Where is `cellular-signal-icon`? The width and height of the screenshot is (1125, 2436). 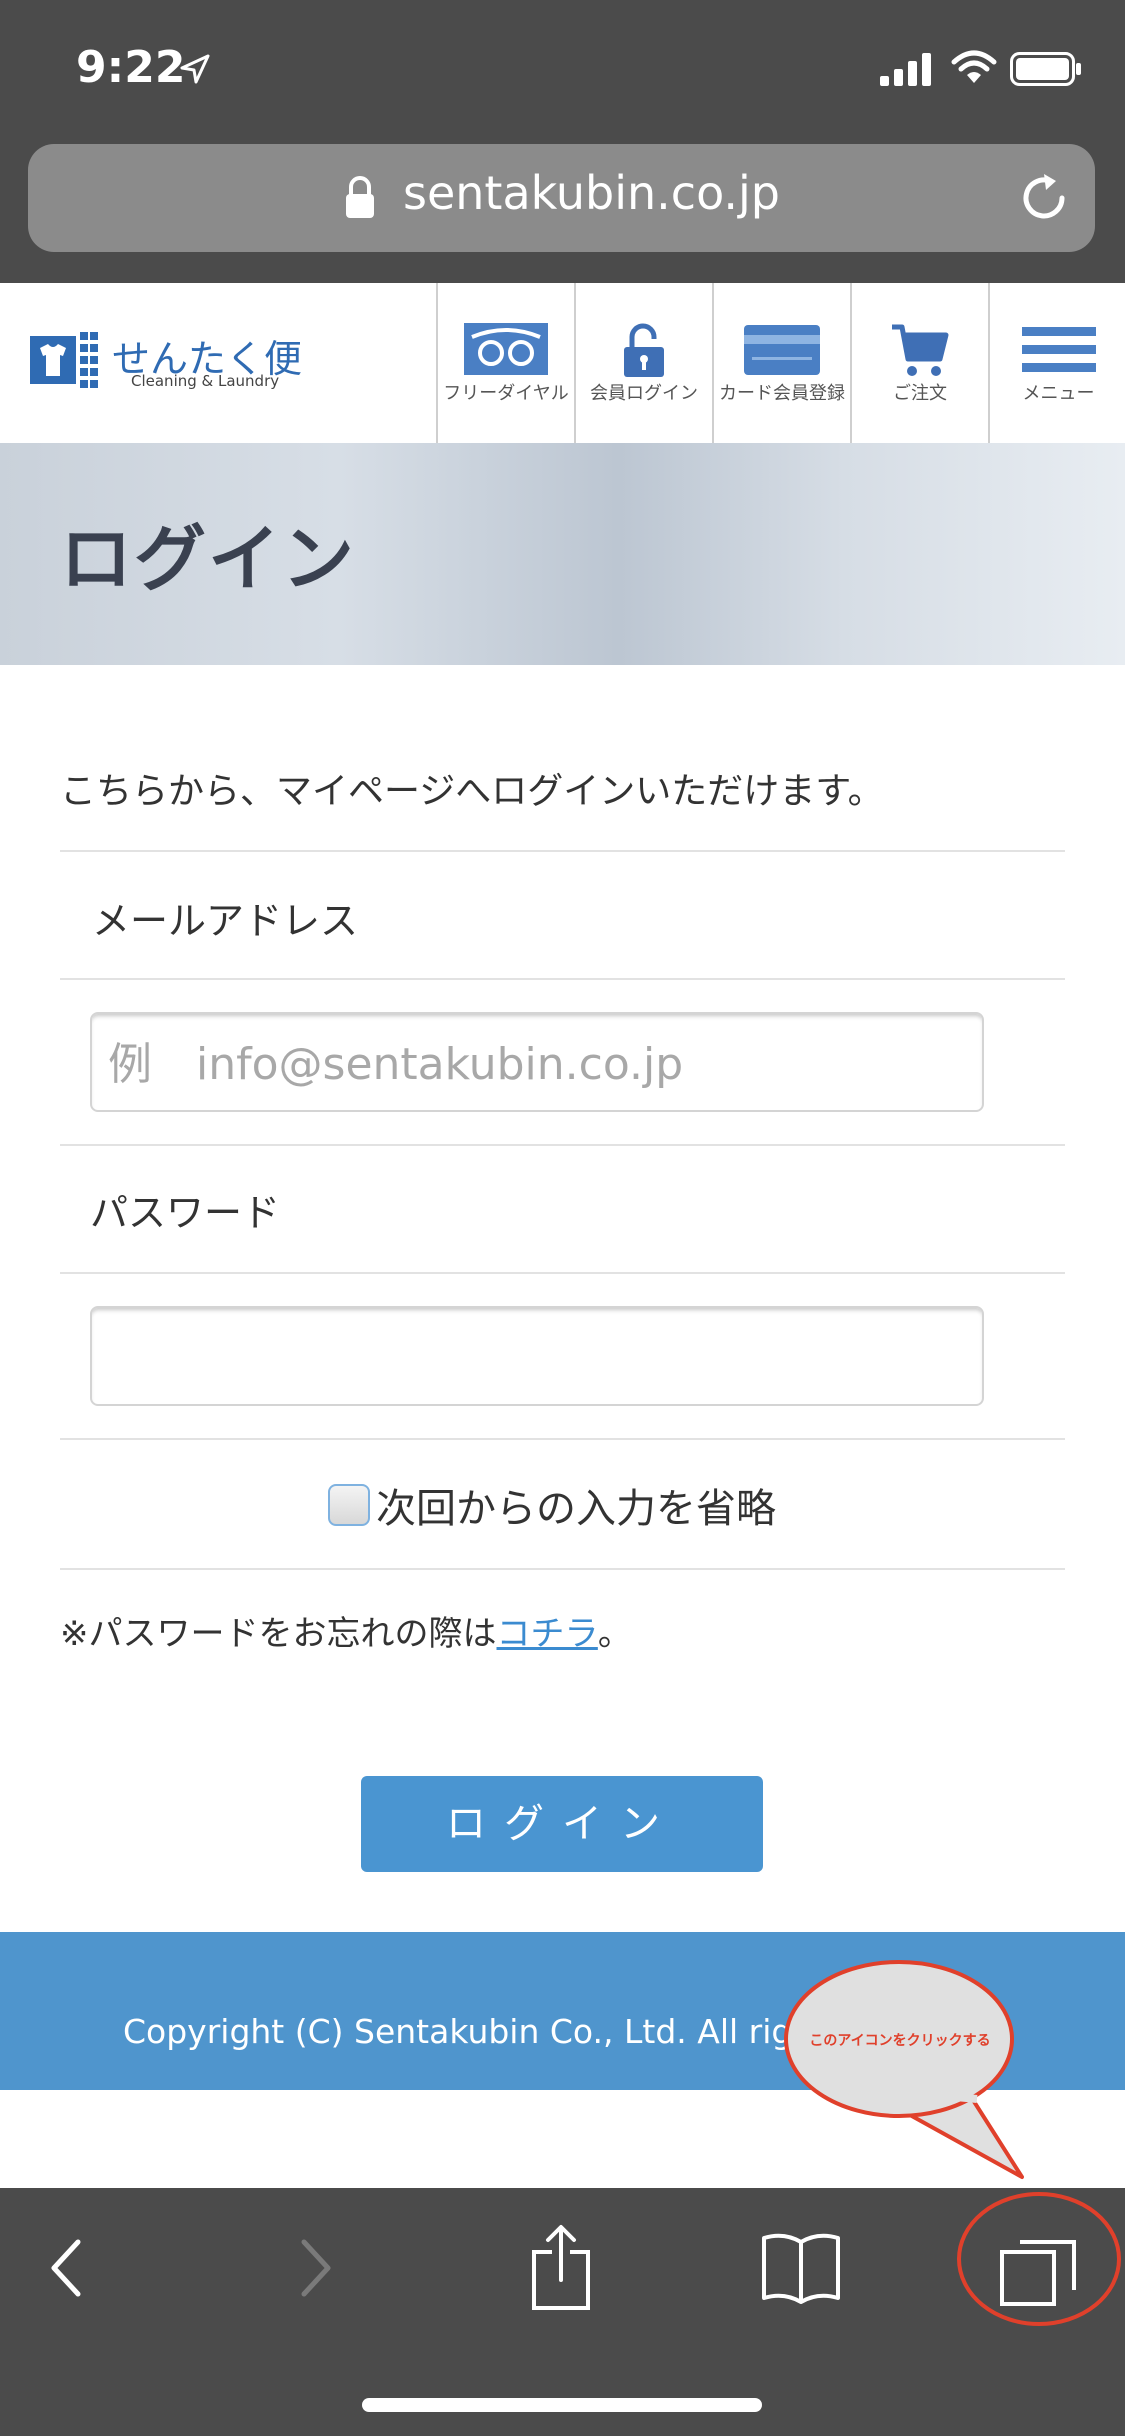
cellular-signal-icon is located at coordinates (905, 69).